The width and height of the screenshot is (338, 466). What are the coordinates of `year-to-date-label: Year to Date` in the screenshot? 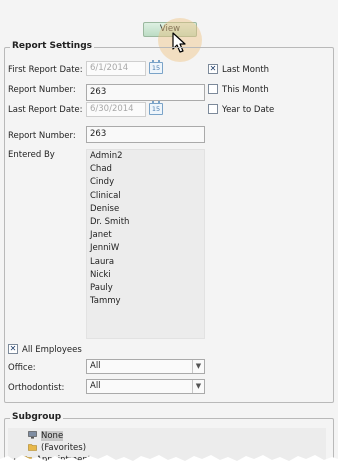 It's located at (248, 110).